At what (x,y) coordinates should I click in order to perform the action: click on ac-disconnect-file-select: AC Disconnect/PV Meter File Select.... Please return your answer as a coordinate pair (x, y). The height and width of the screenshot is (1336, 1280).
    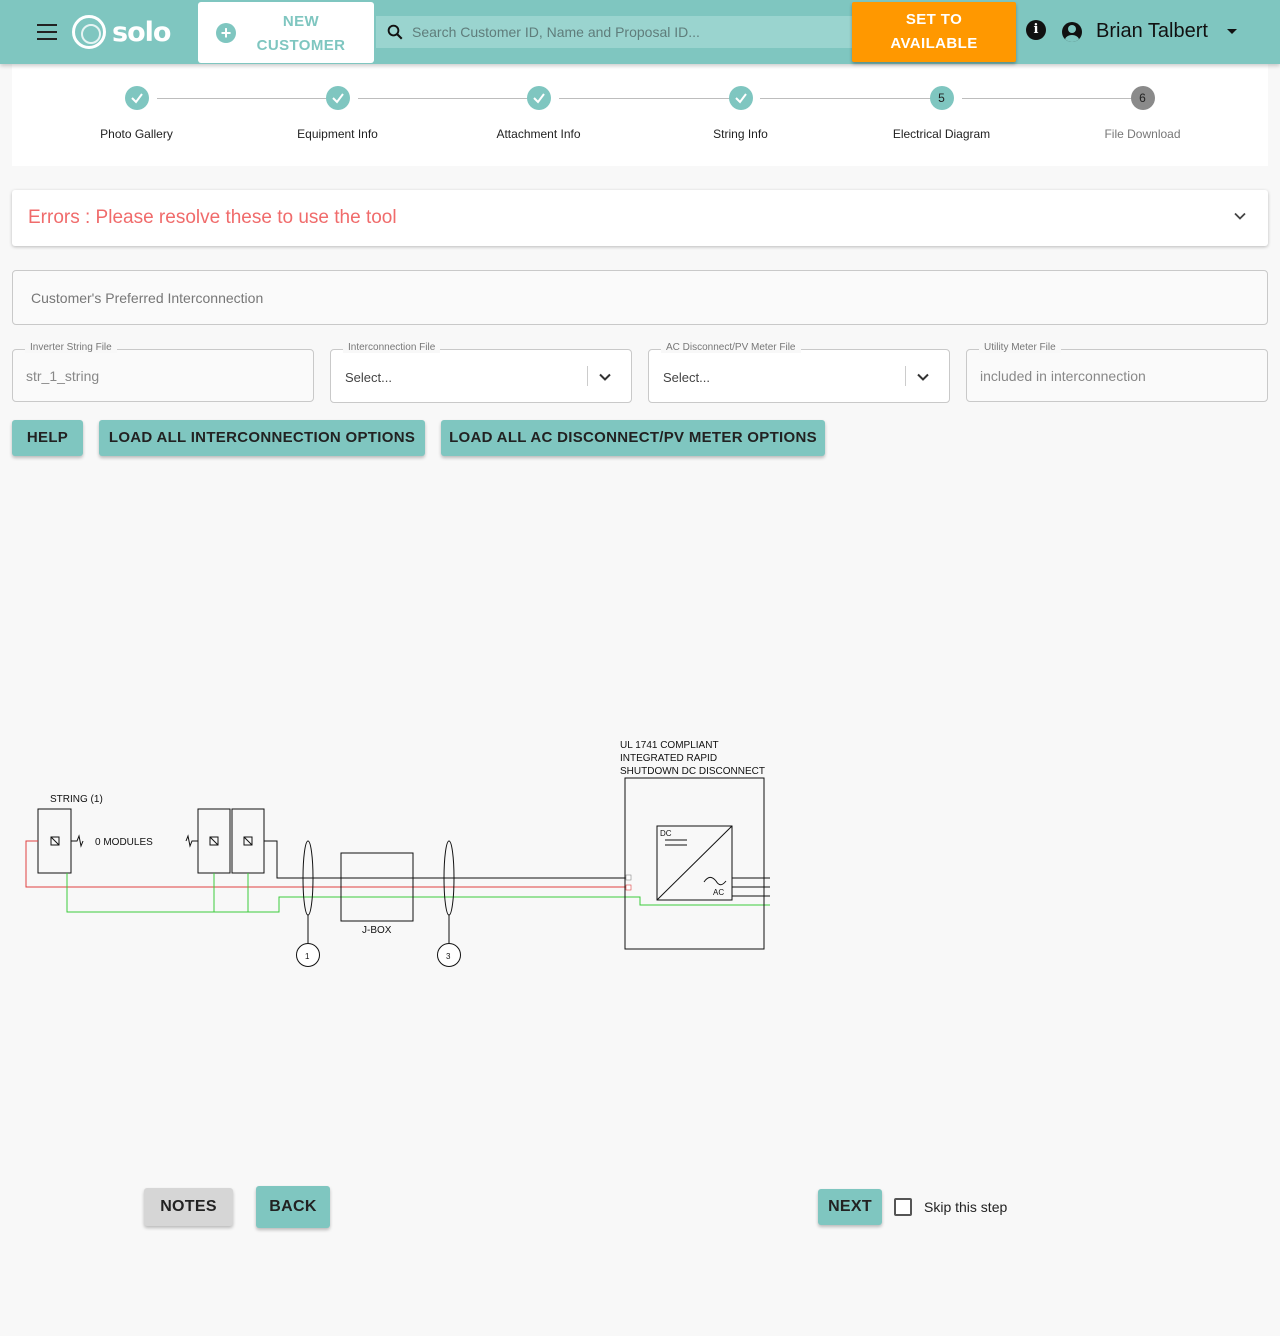
    Looking at the image, I should click on (799, 372).